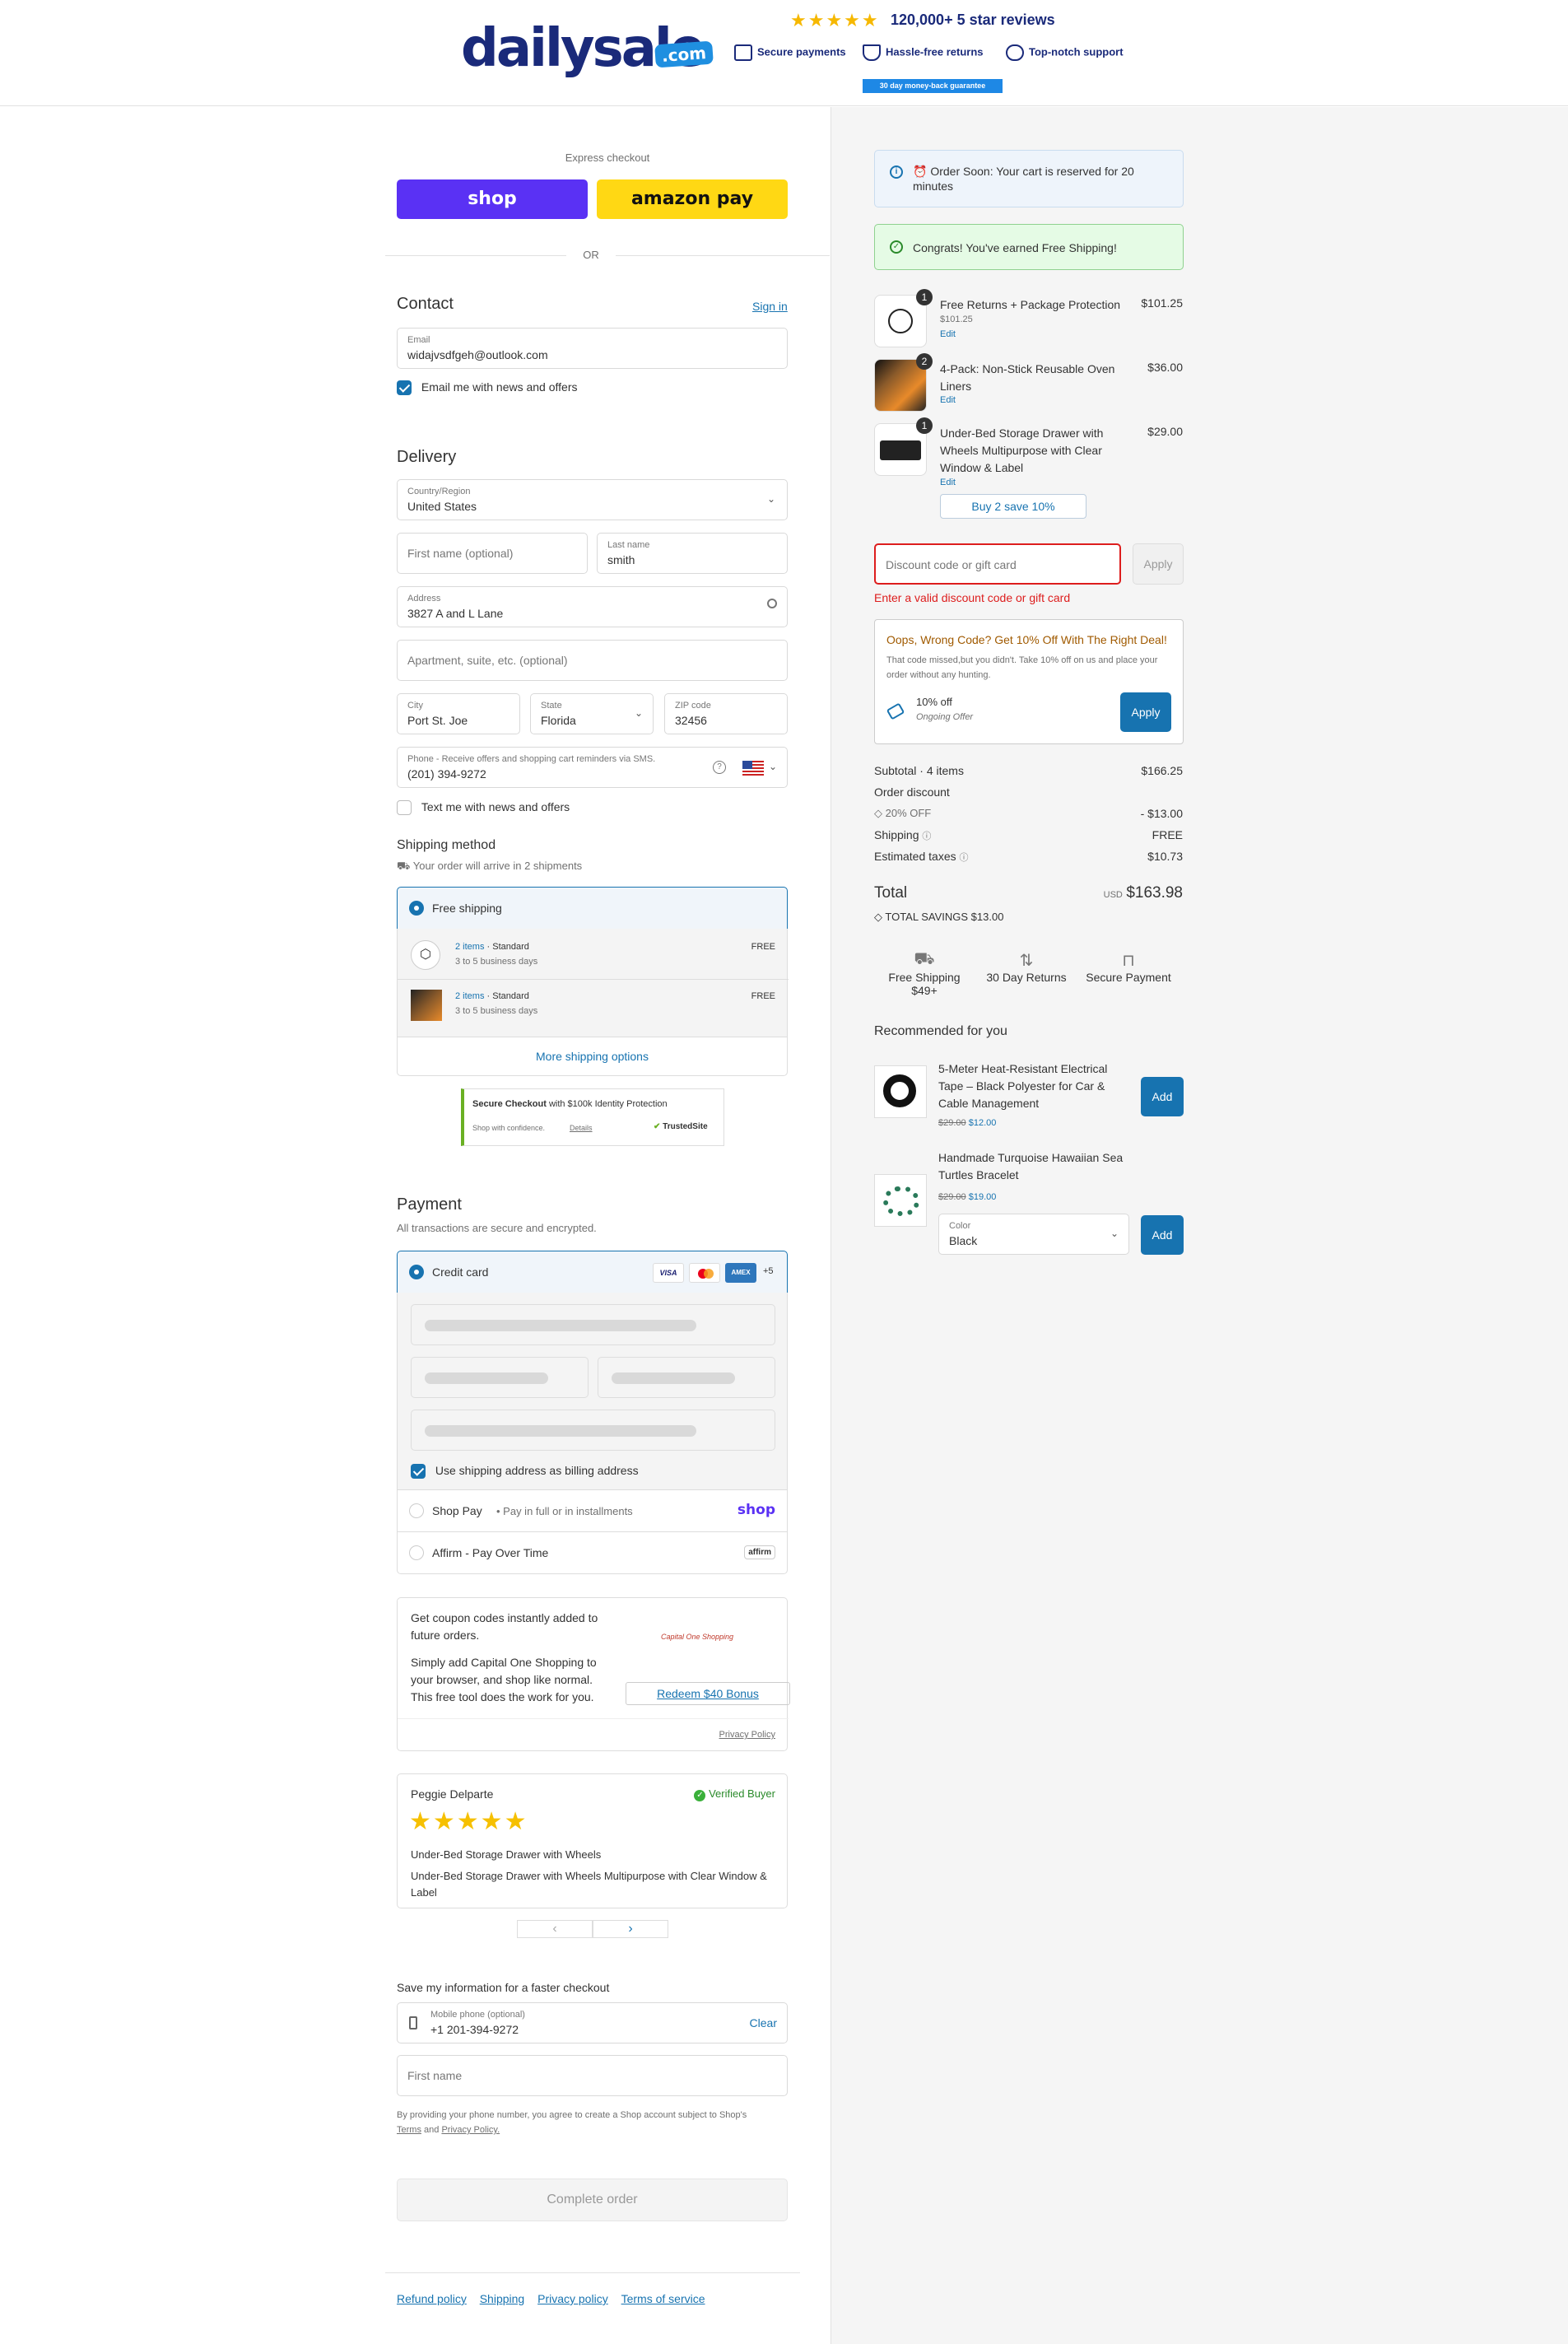 The height and width of the screenshot is (2344, 1568). I want to click on complete-order-button: Complete order, so click(592, 2200).